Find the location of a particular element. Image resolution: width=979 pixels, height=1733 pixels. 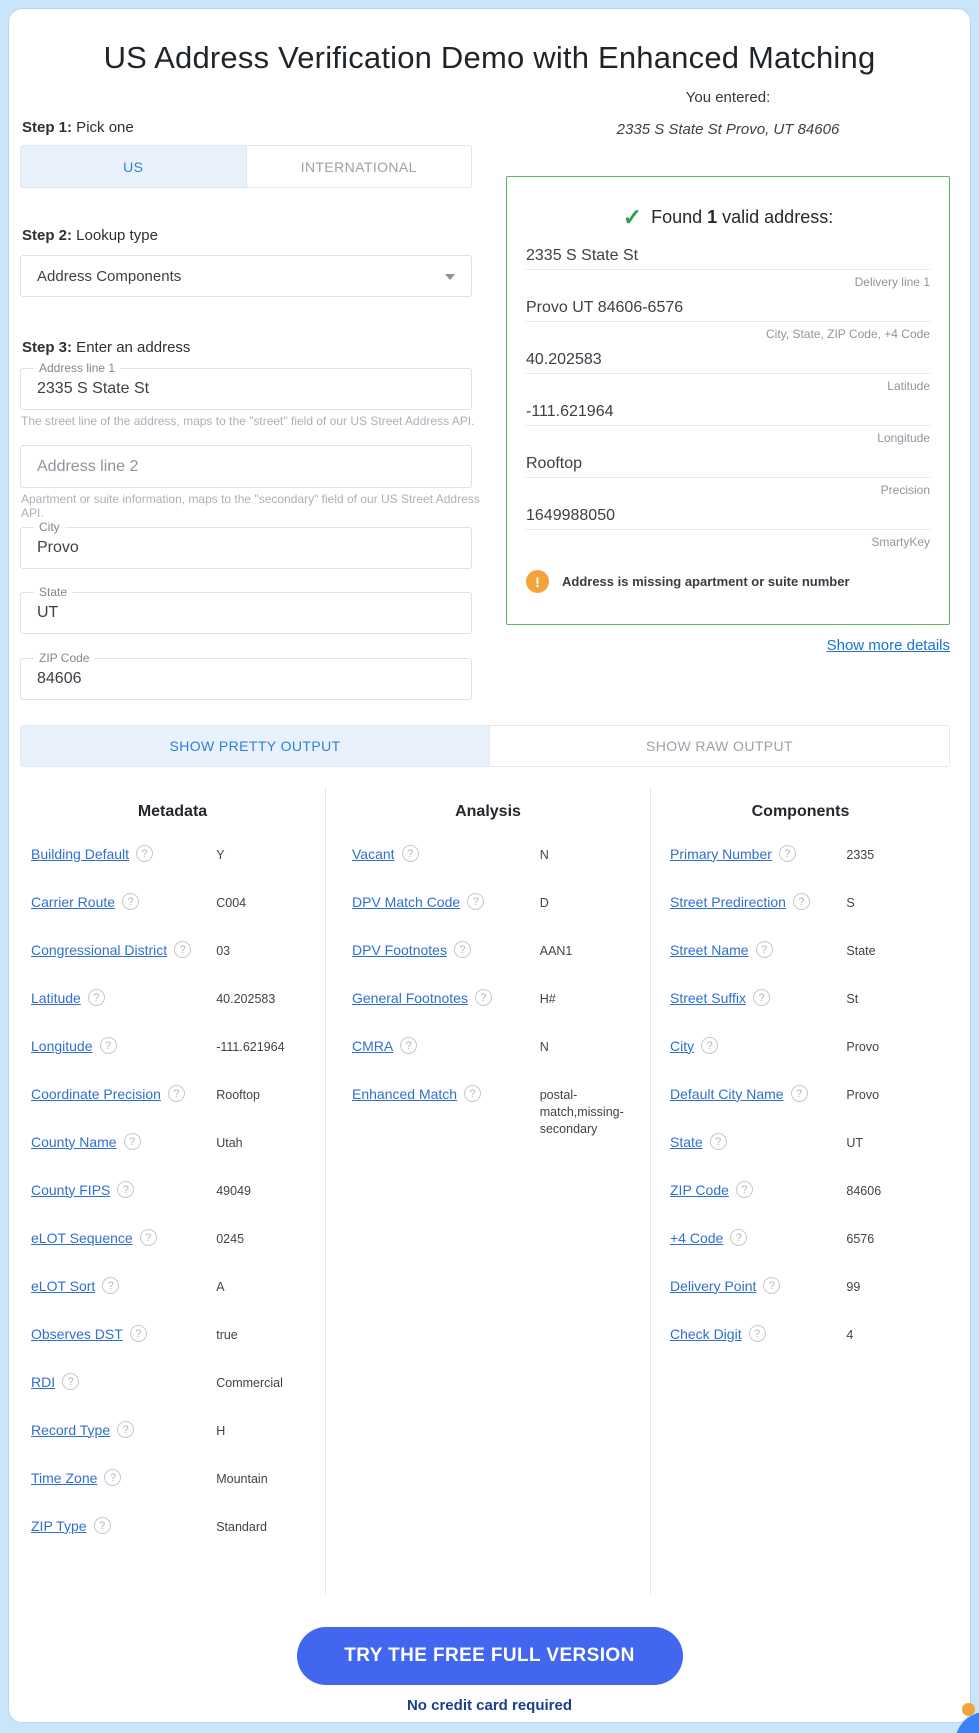

result-value: 40.202583 is located at coordinates (564, 359).